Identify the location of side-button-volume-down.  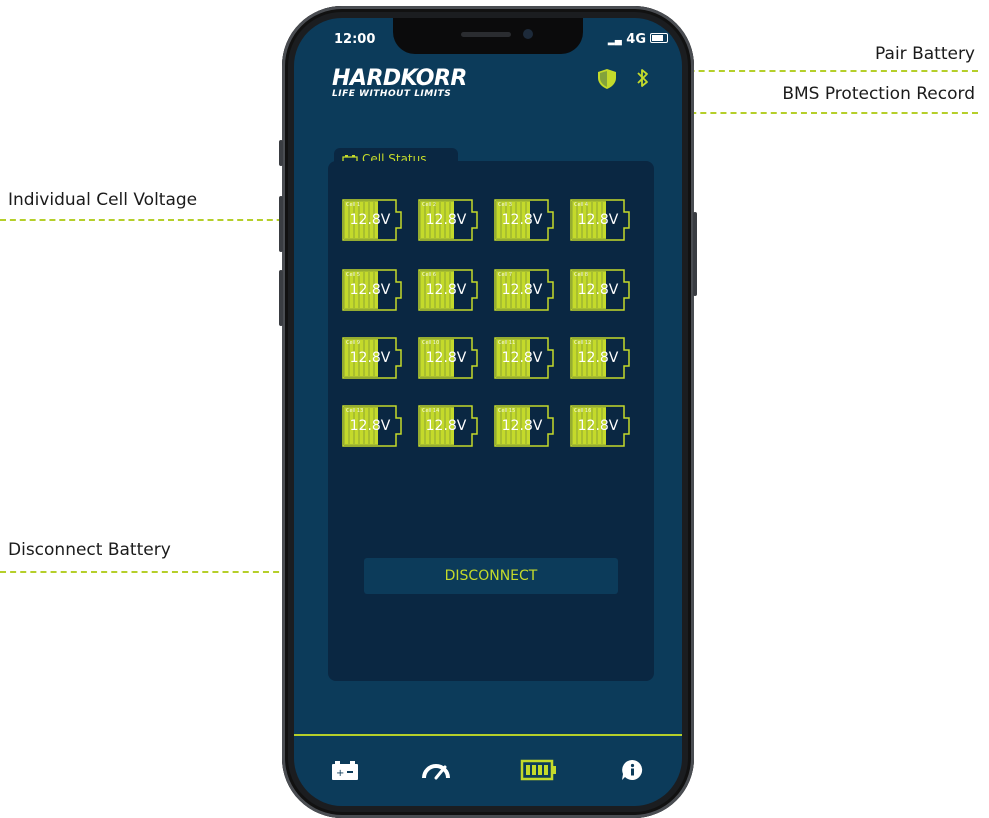
(281, 298).